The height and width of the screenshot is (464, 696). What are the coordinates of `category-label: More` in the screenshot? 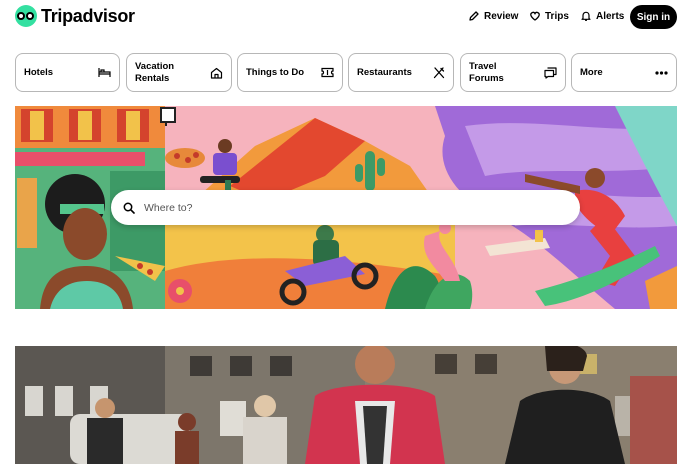 It's located at (591, 72).